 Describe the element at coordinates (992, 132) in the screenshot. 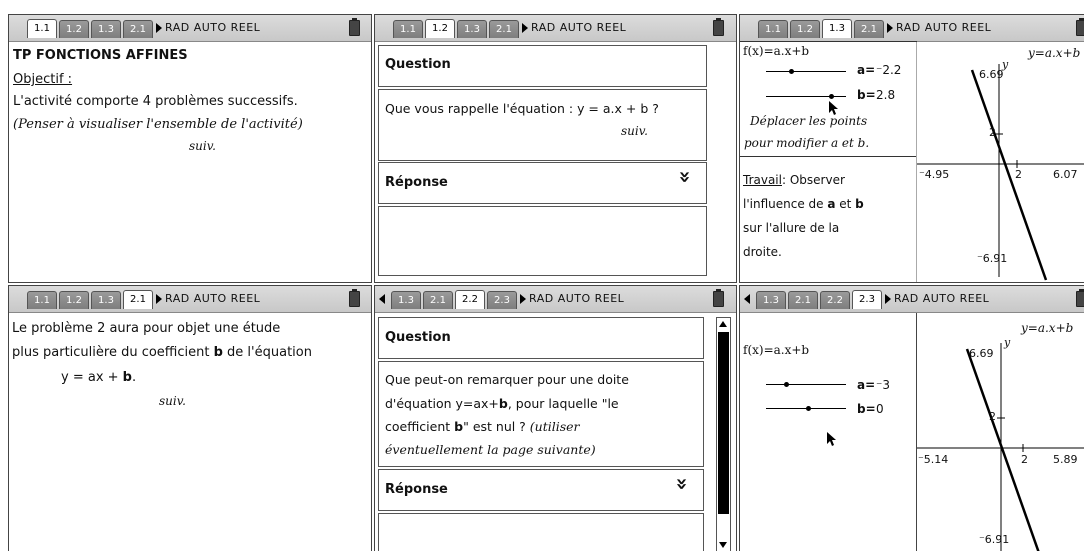

I see `y-tick-label: 2` at that location.